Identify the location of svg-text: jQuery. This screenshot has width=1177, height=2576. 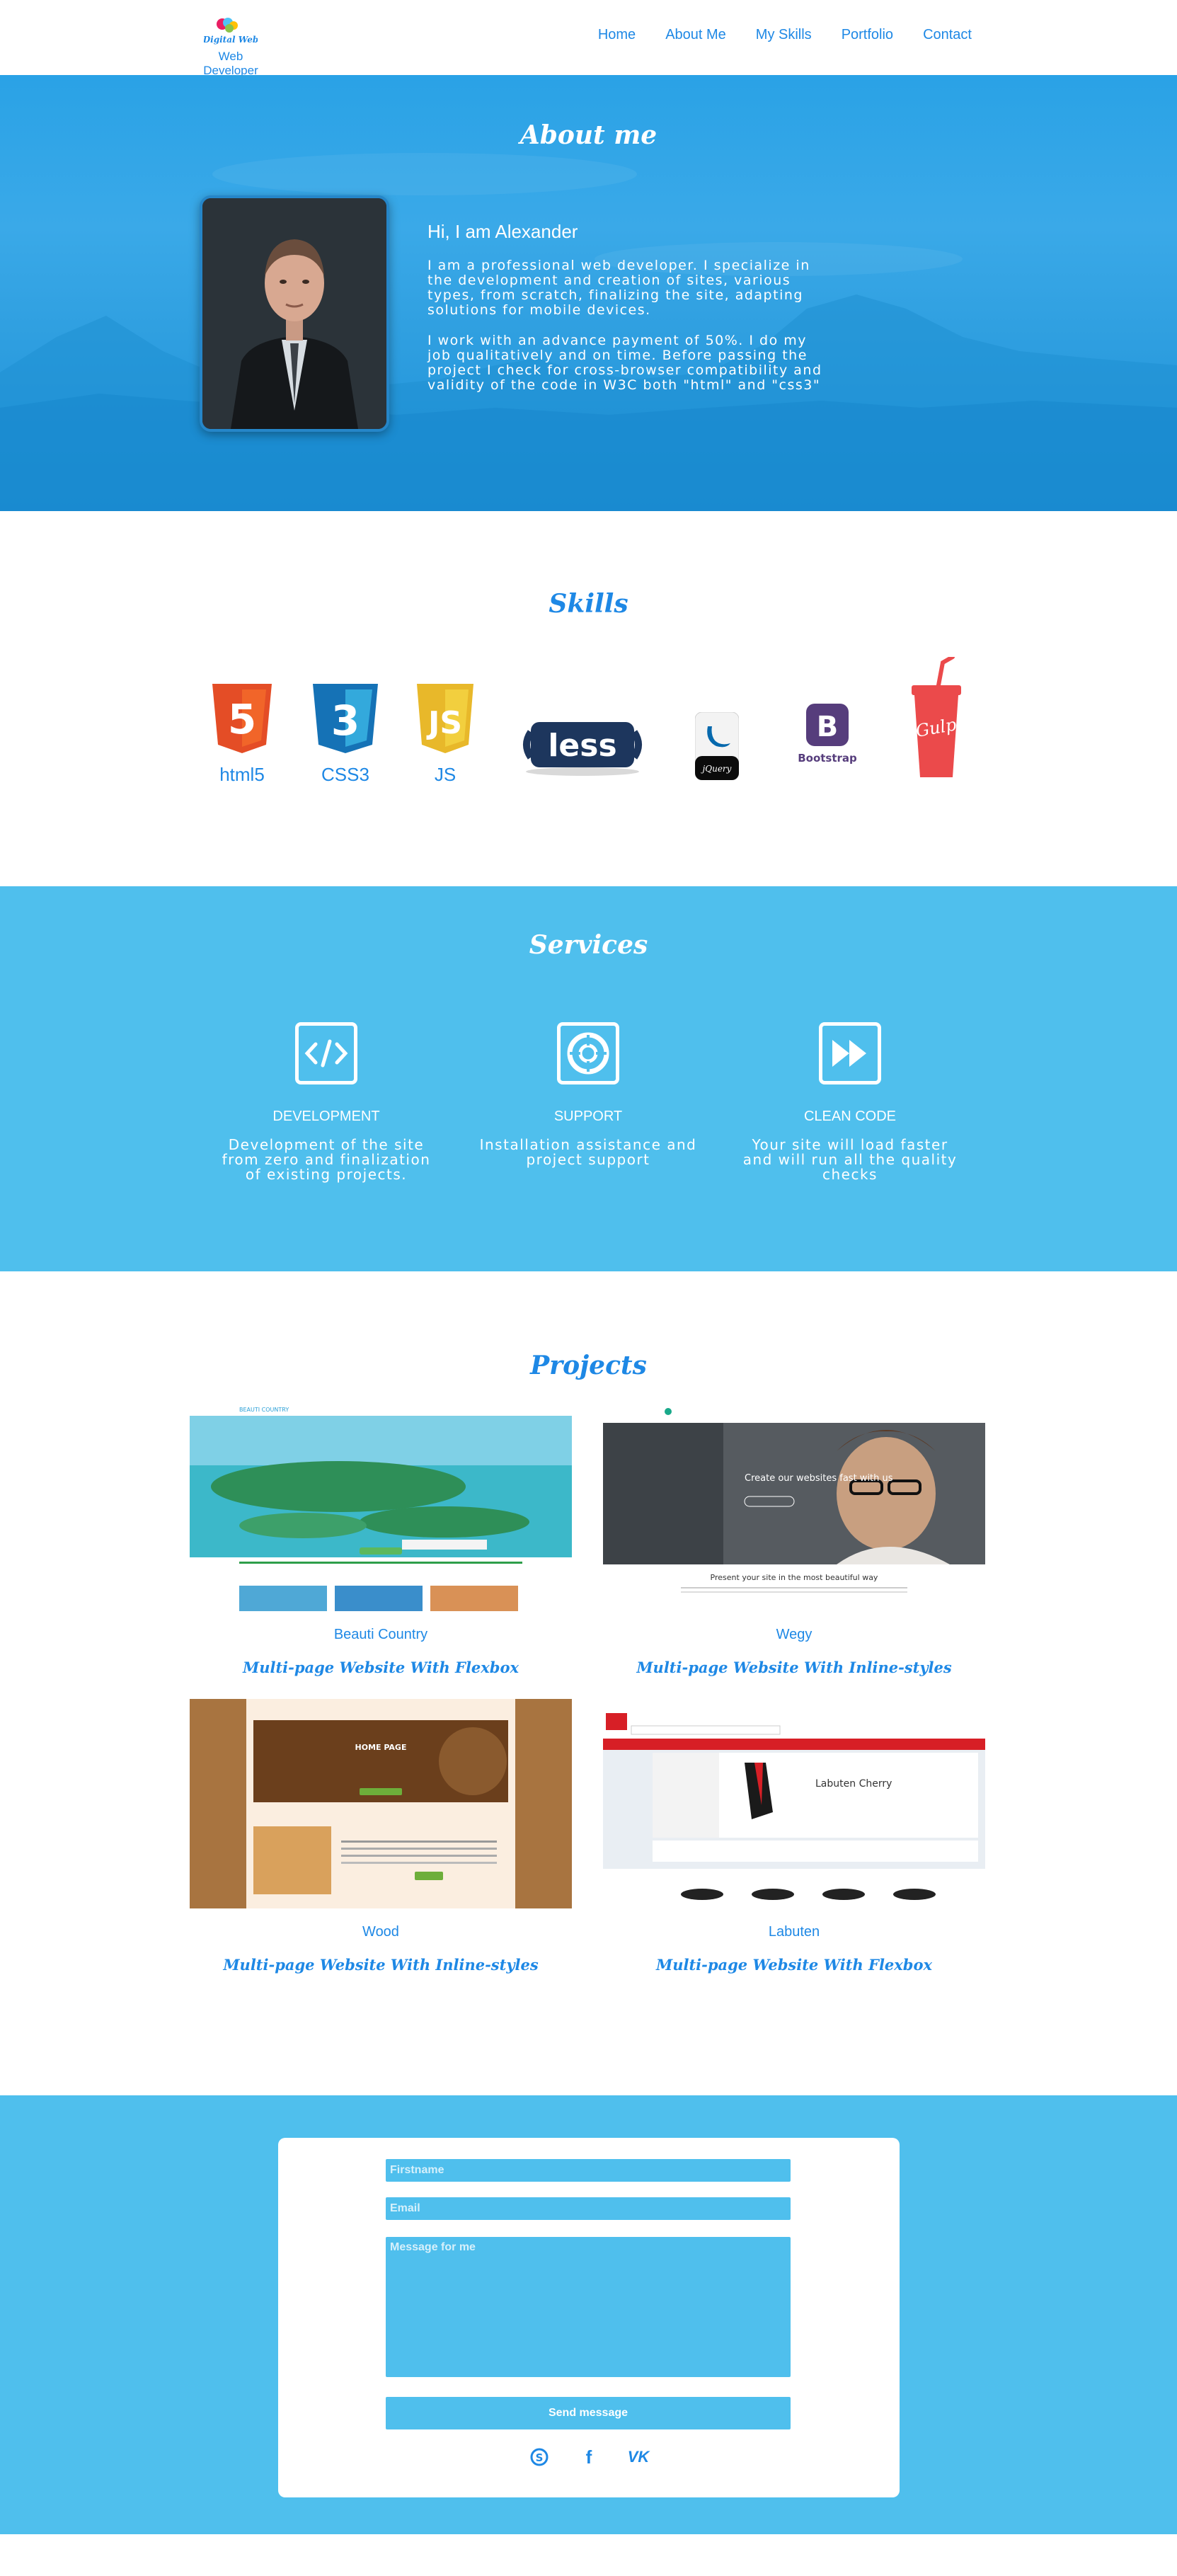
(717, 769).